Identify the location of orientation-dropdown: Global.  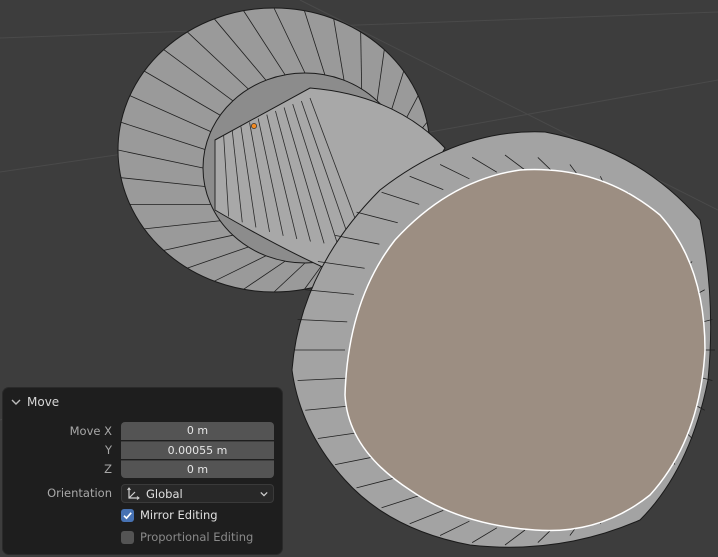
(197, 493).